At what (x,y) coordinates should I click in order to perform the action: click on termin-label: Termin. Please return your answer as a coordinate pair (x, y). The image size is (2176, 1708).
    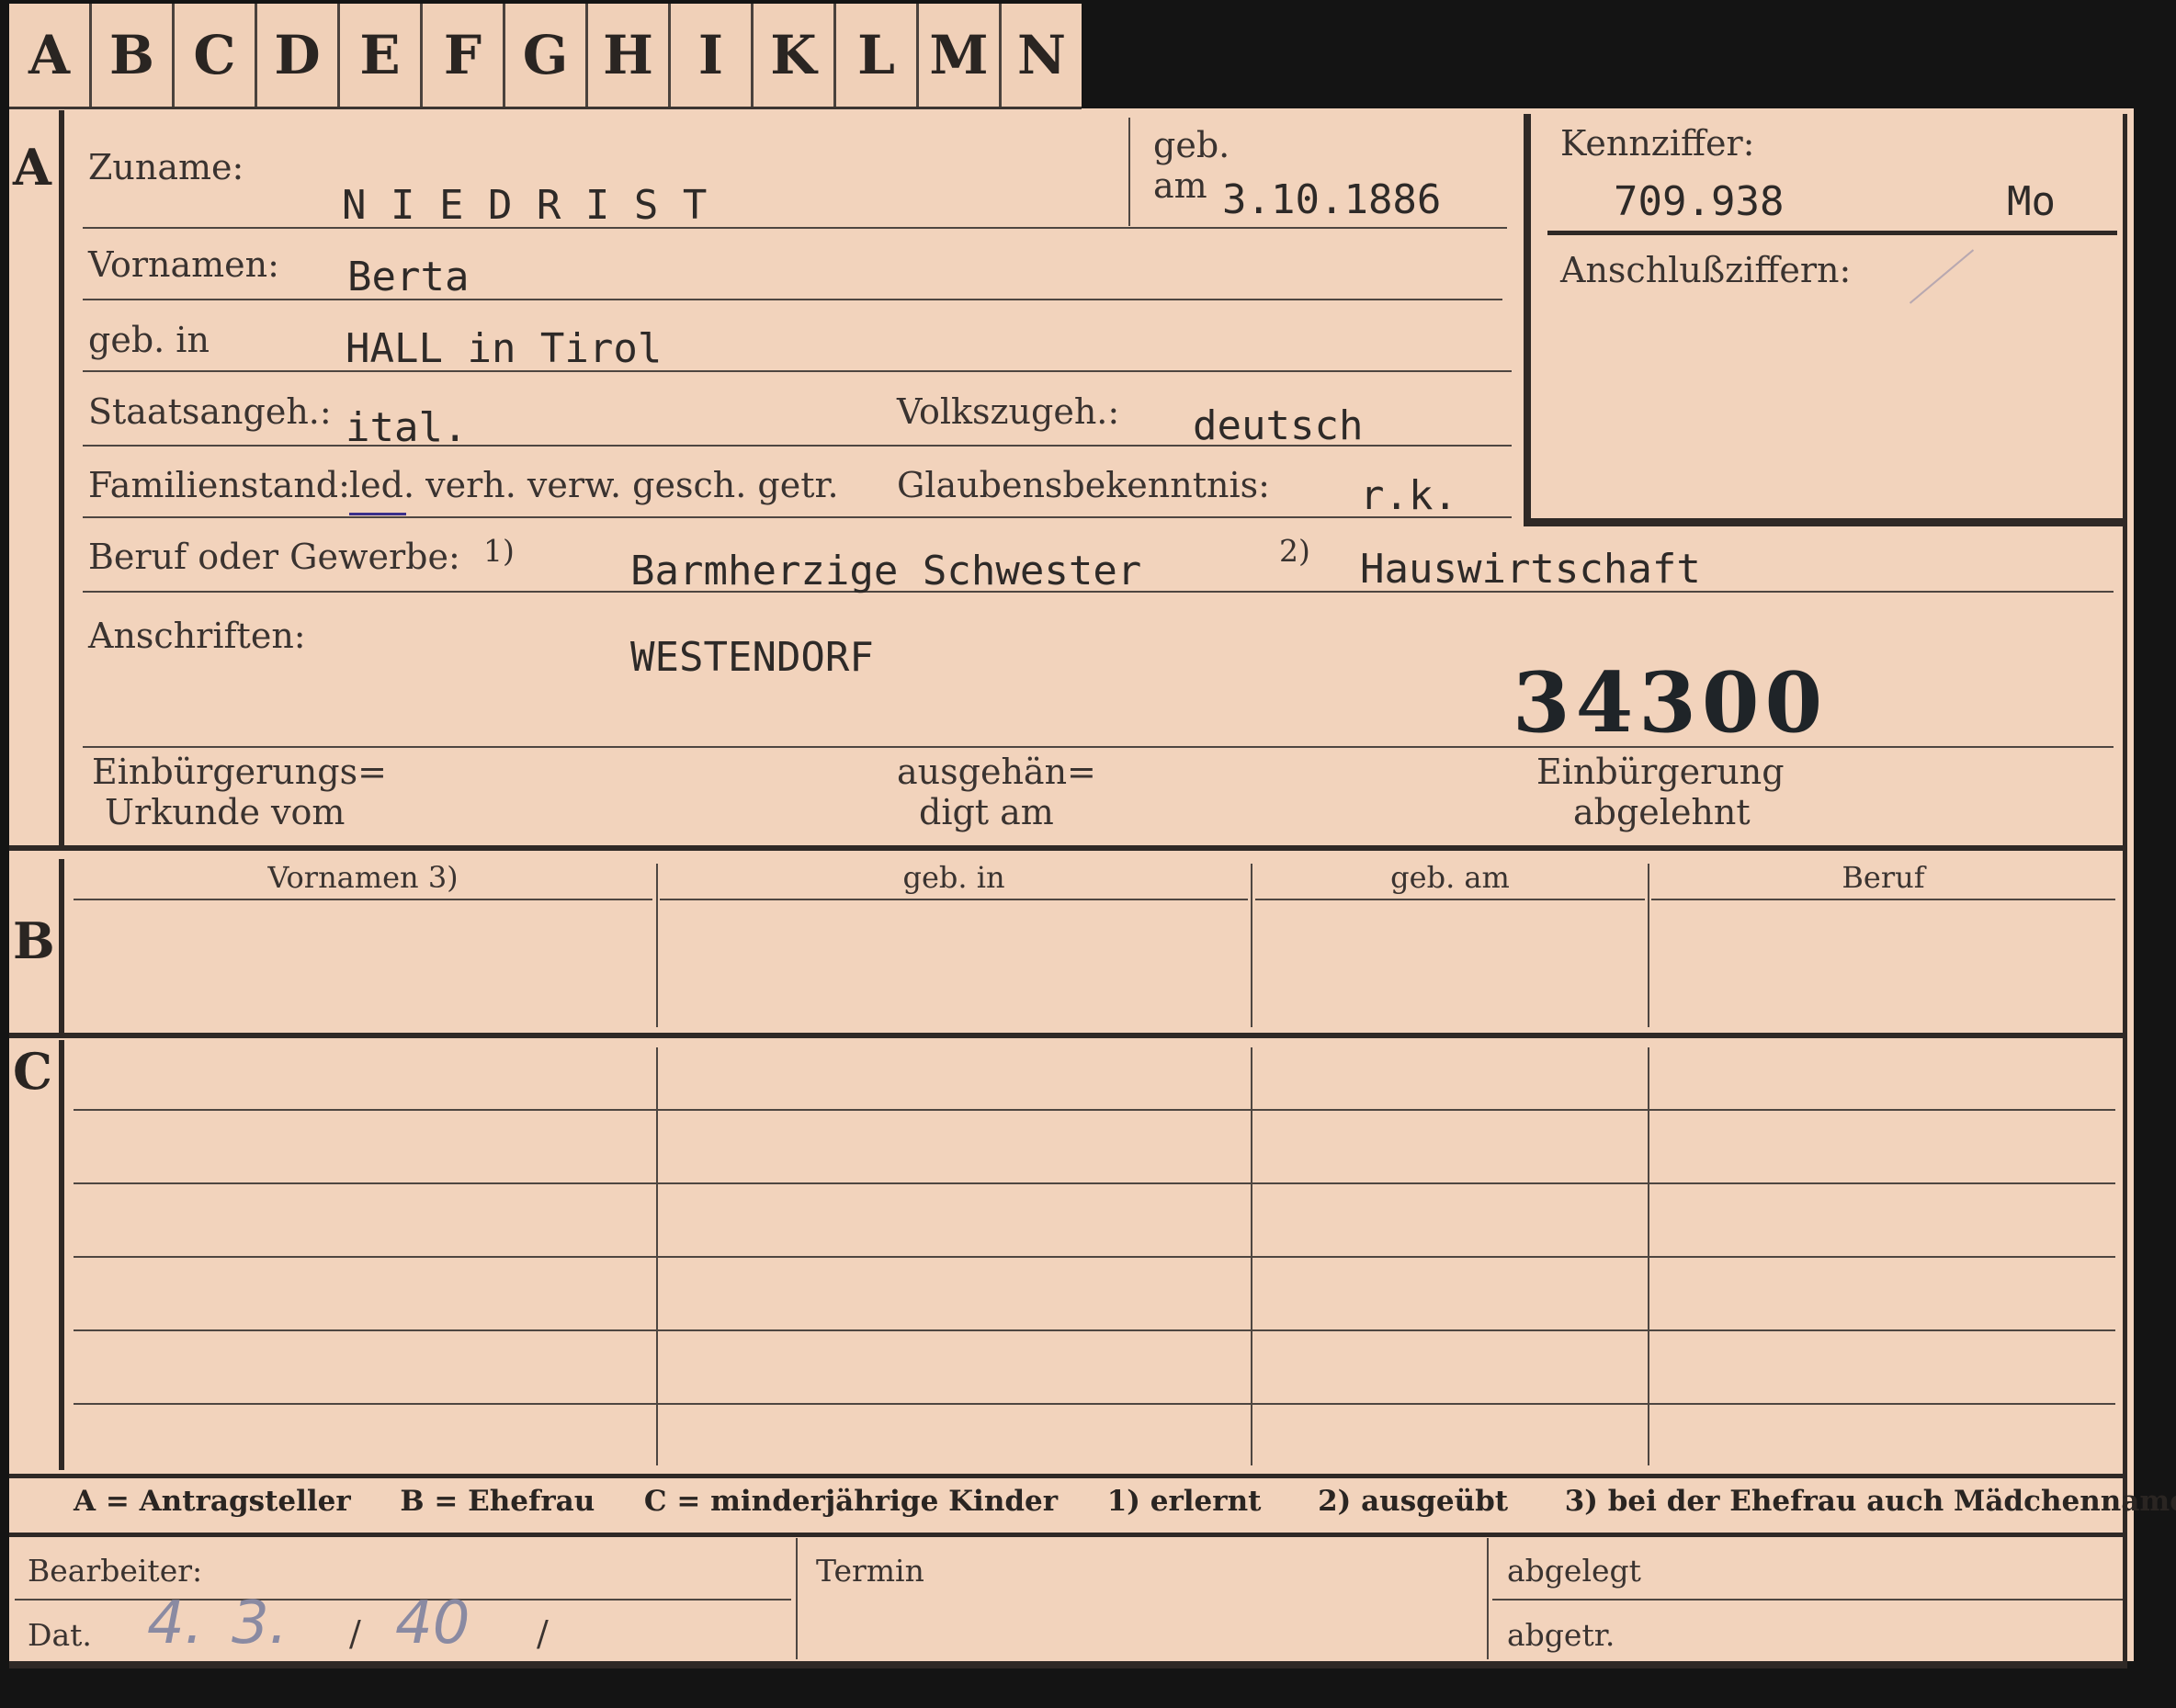
    Looking at the image, I should click on (870, 1571).